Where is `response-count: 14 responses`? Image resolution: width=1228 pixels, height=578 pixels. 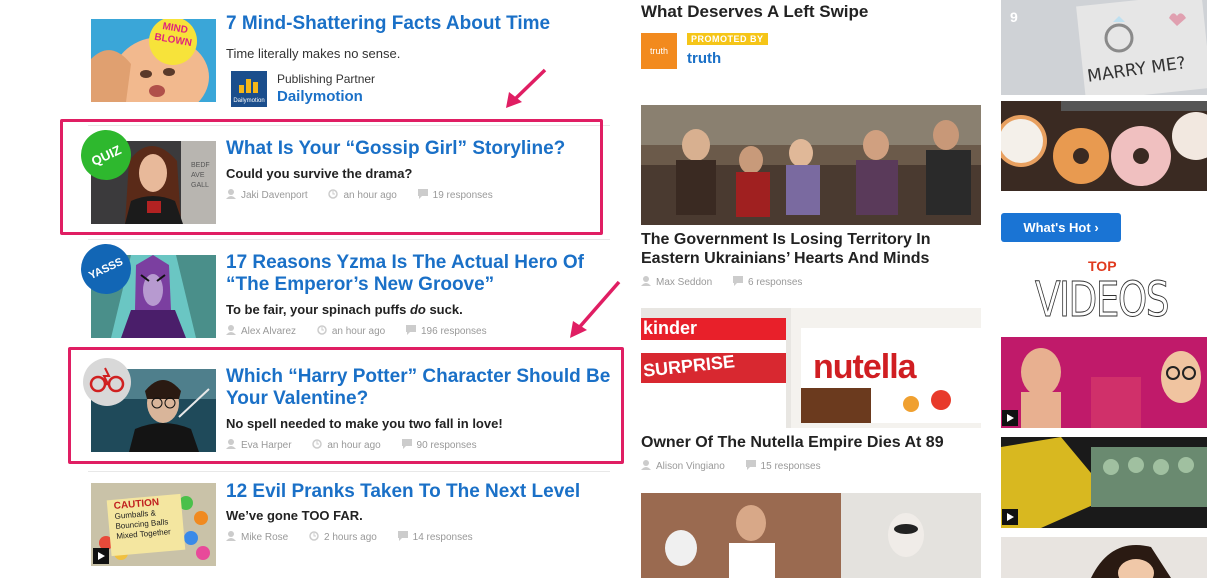 response-count: 14 responses is located at coordinates (443, 537).